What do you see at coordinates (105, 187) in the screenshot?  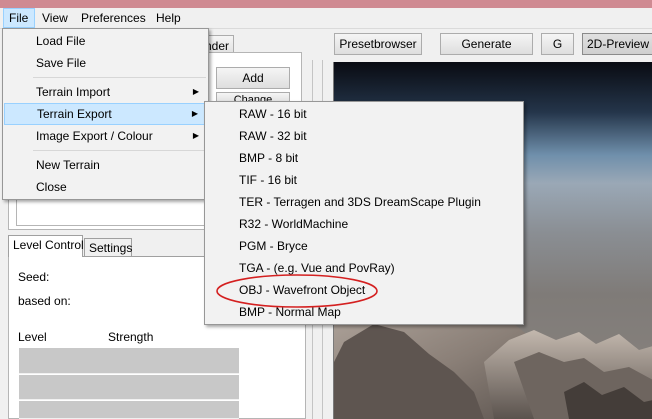 I see `menu-item-close: Close` at bounding box center [105, 187].